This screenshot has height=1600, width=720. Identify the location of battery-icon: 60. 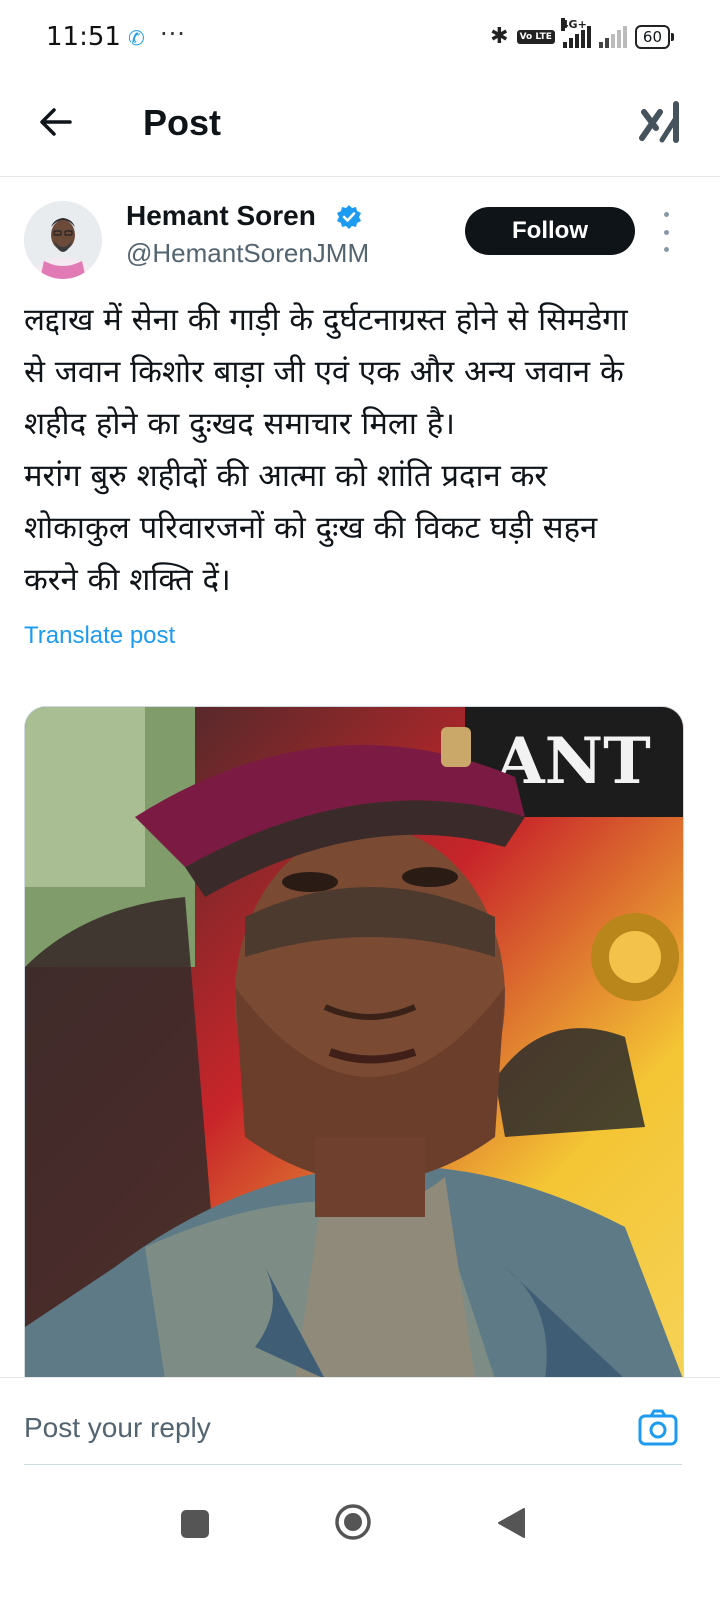
(654, 36).